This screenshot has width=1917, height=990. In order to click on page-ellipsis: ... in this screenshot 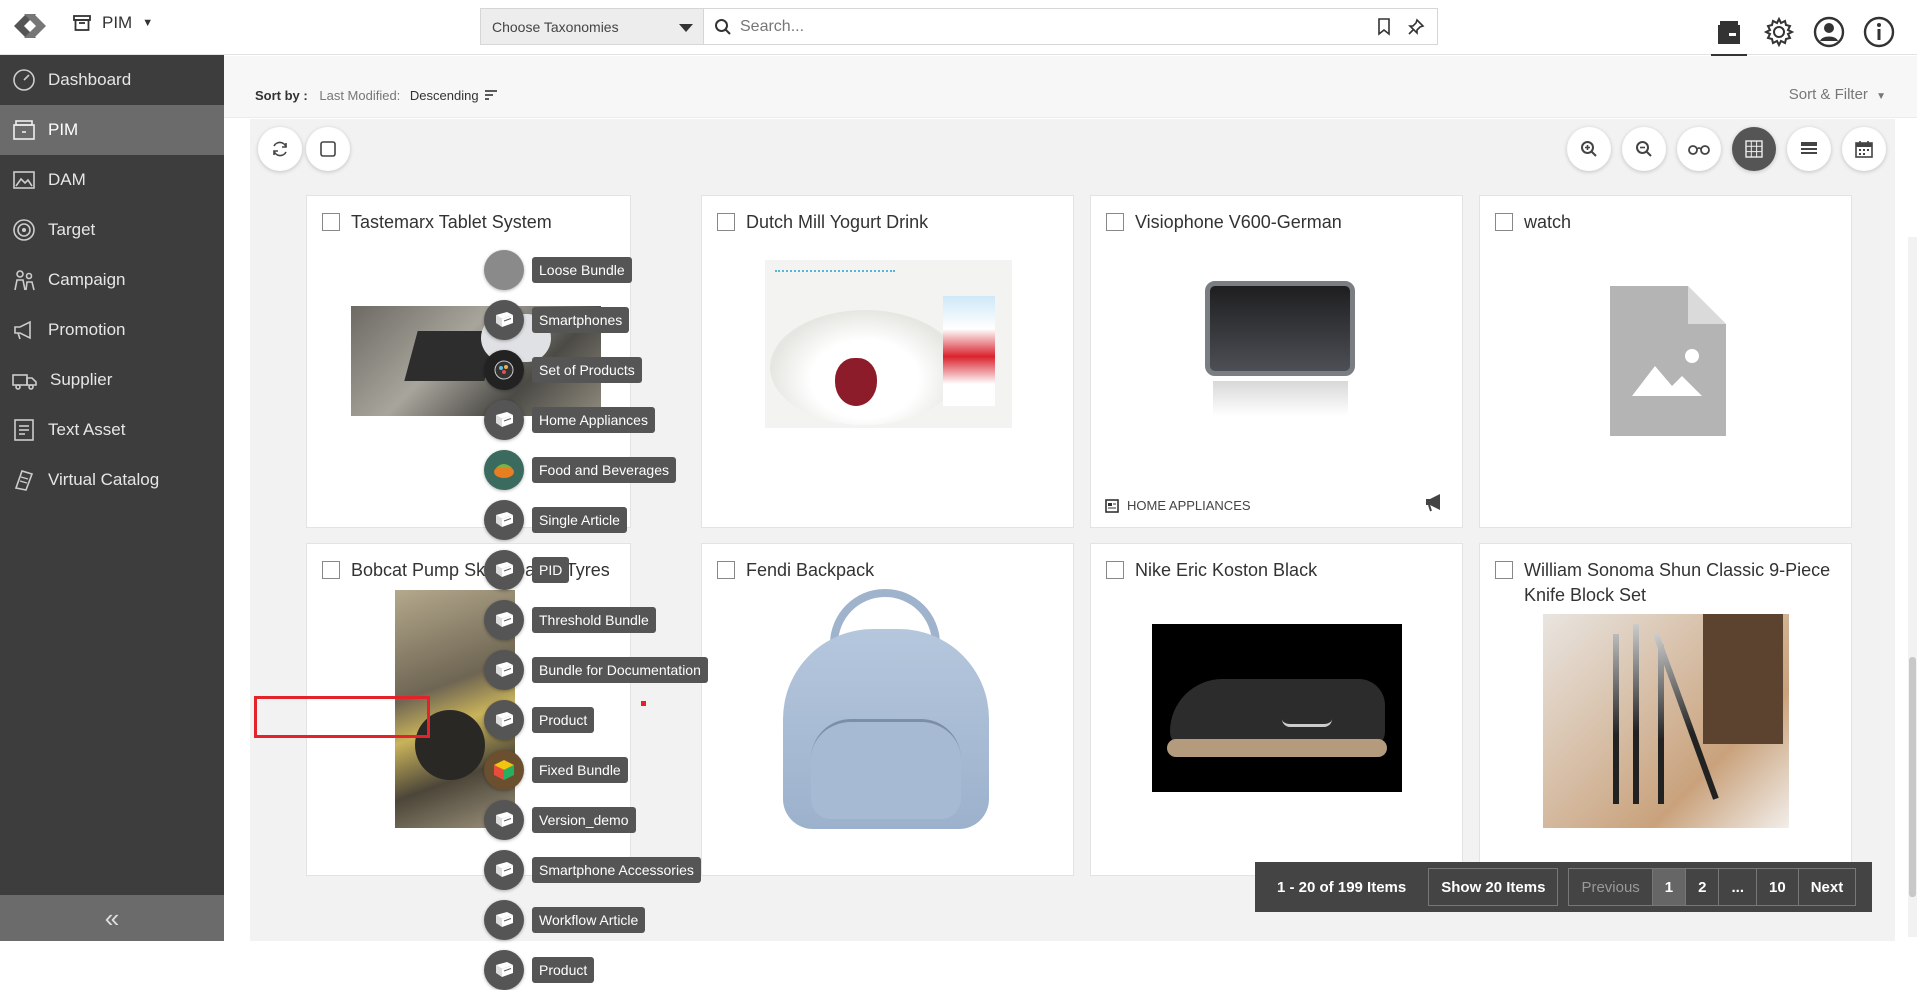, I will do `click(1737, 887)`.